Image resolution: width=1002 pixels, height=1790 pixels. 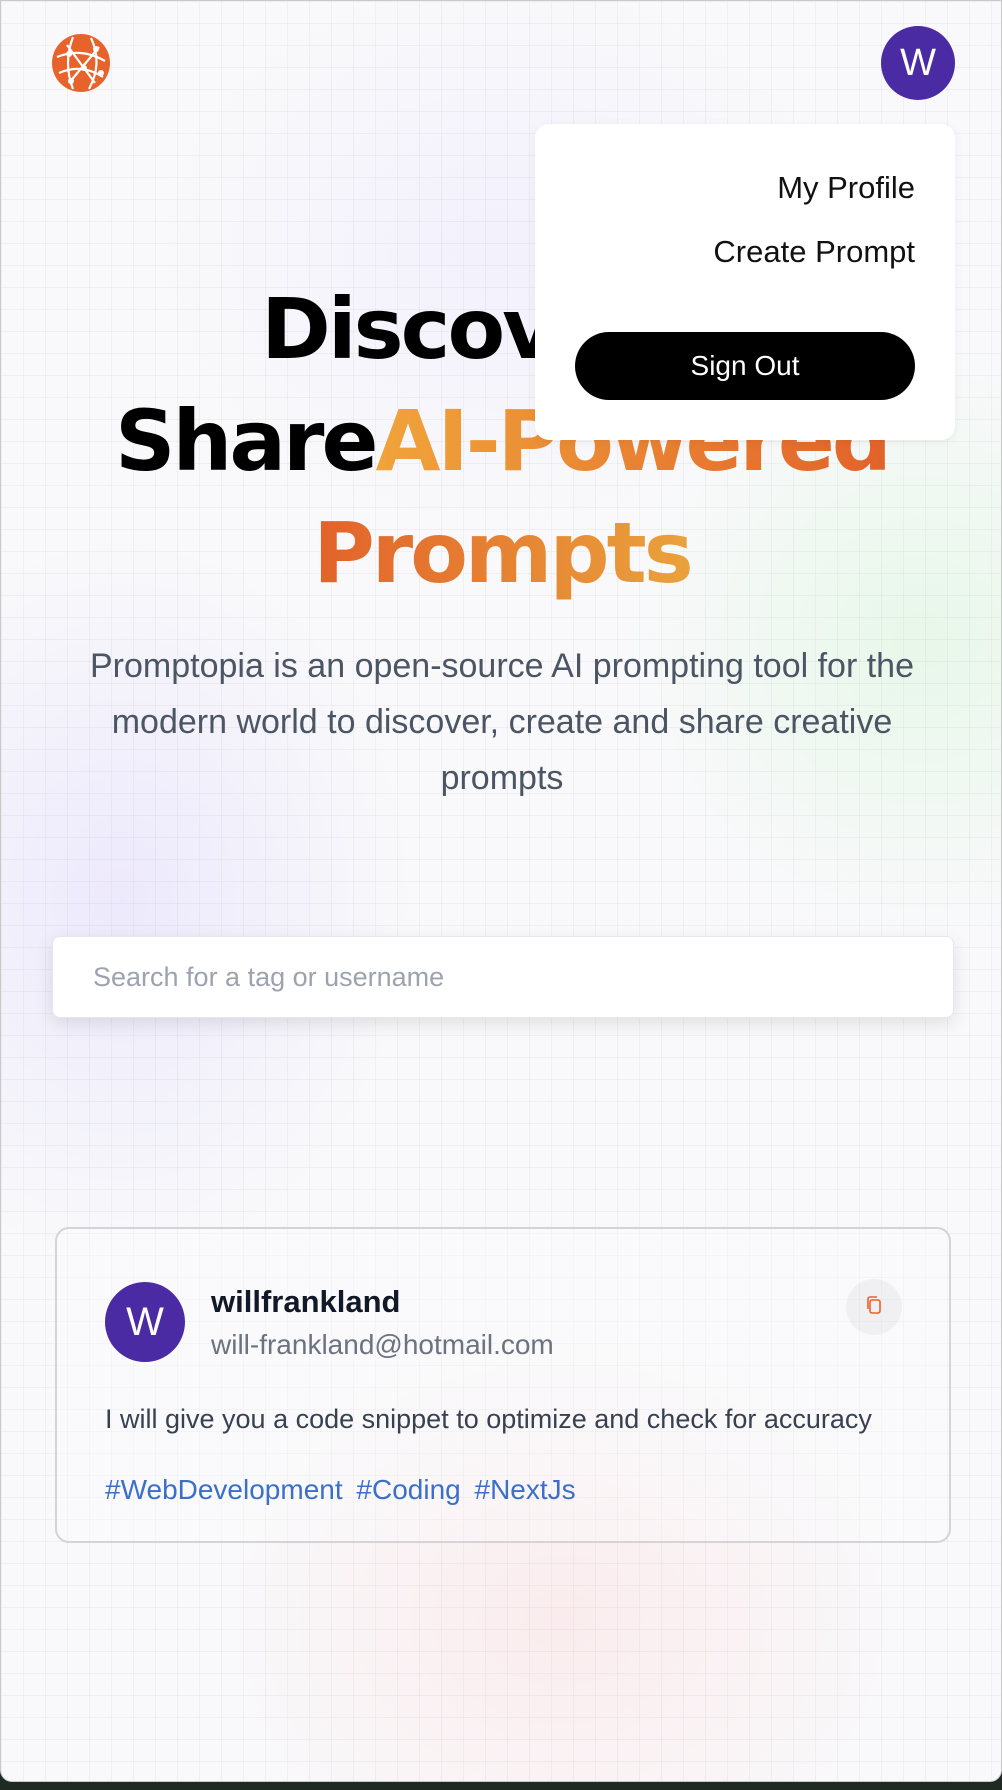 I want to click on author-username: willfrankland, so click(x=305, y=1302).